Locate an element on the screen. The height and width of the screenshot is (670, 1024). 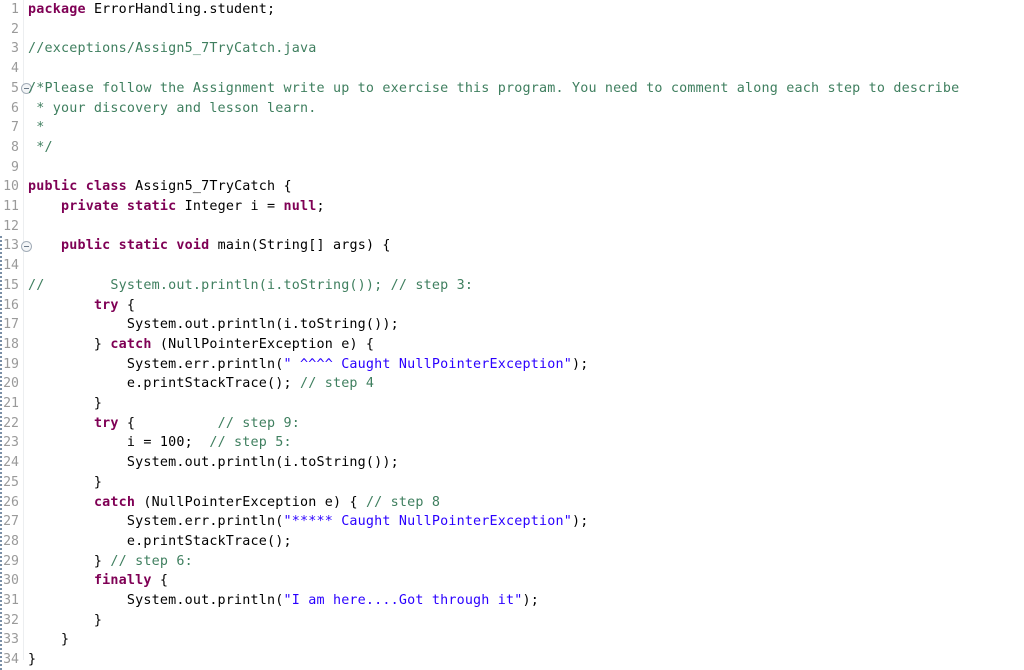
token-kw: static is located at coordinates (151, 206).